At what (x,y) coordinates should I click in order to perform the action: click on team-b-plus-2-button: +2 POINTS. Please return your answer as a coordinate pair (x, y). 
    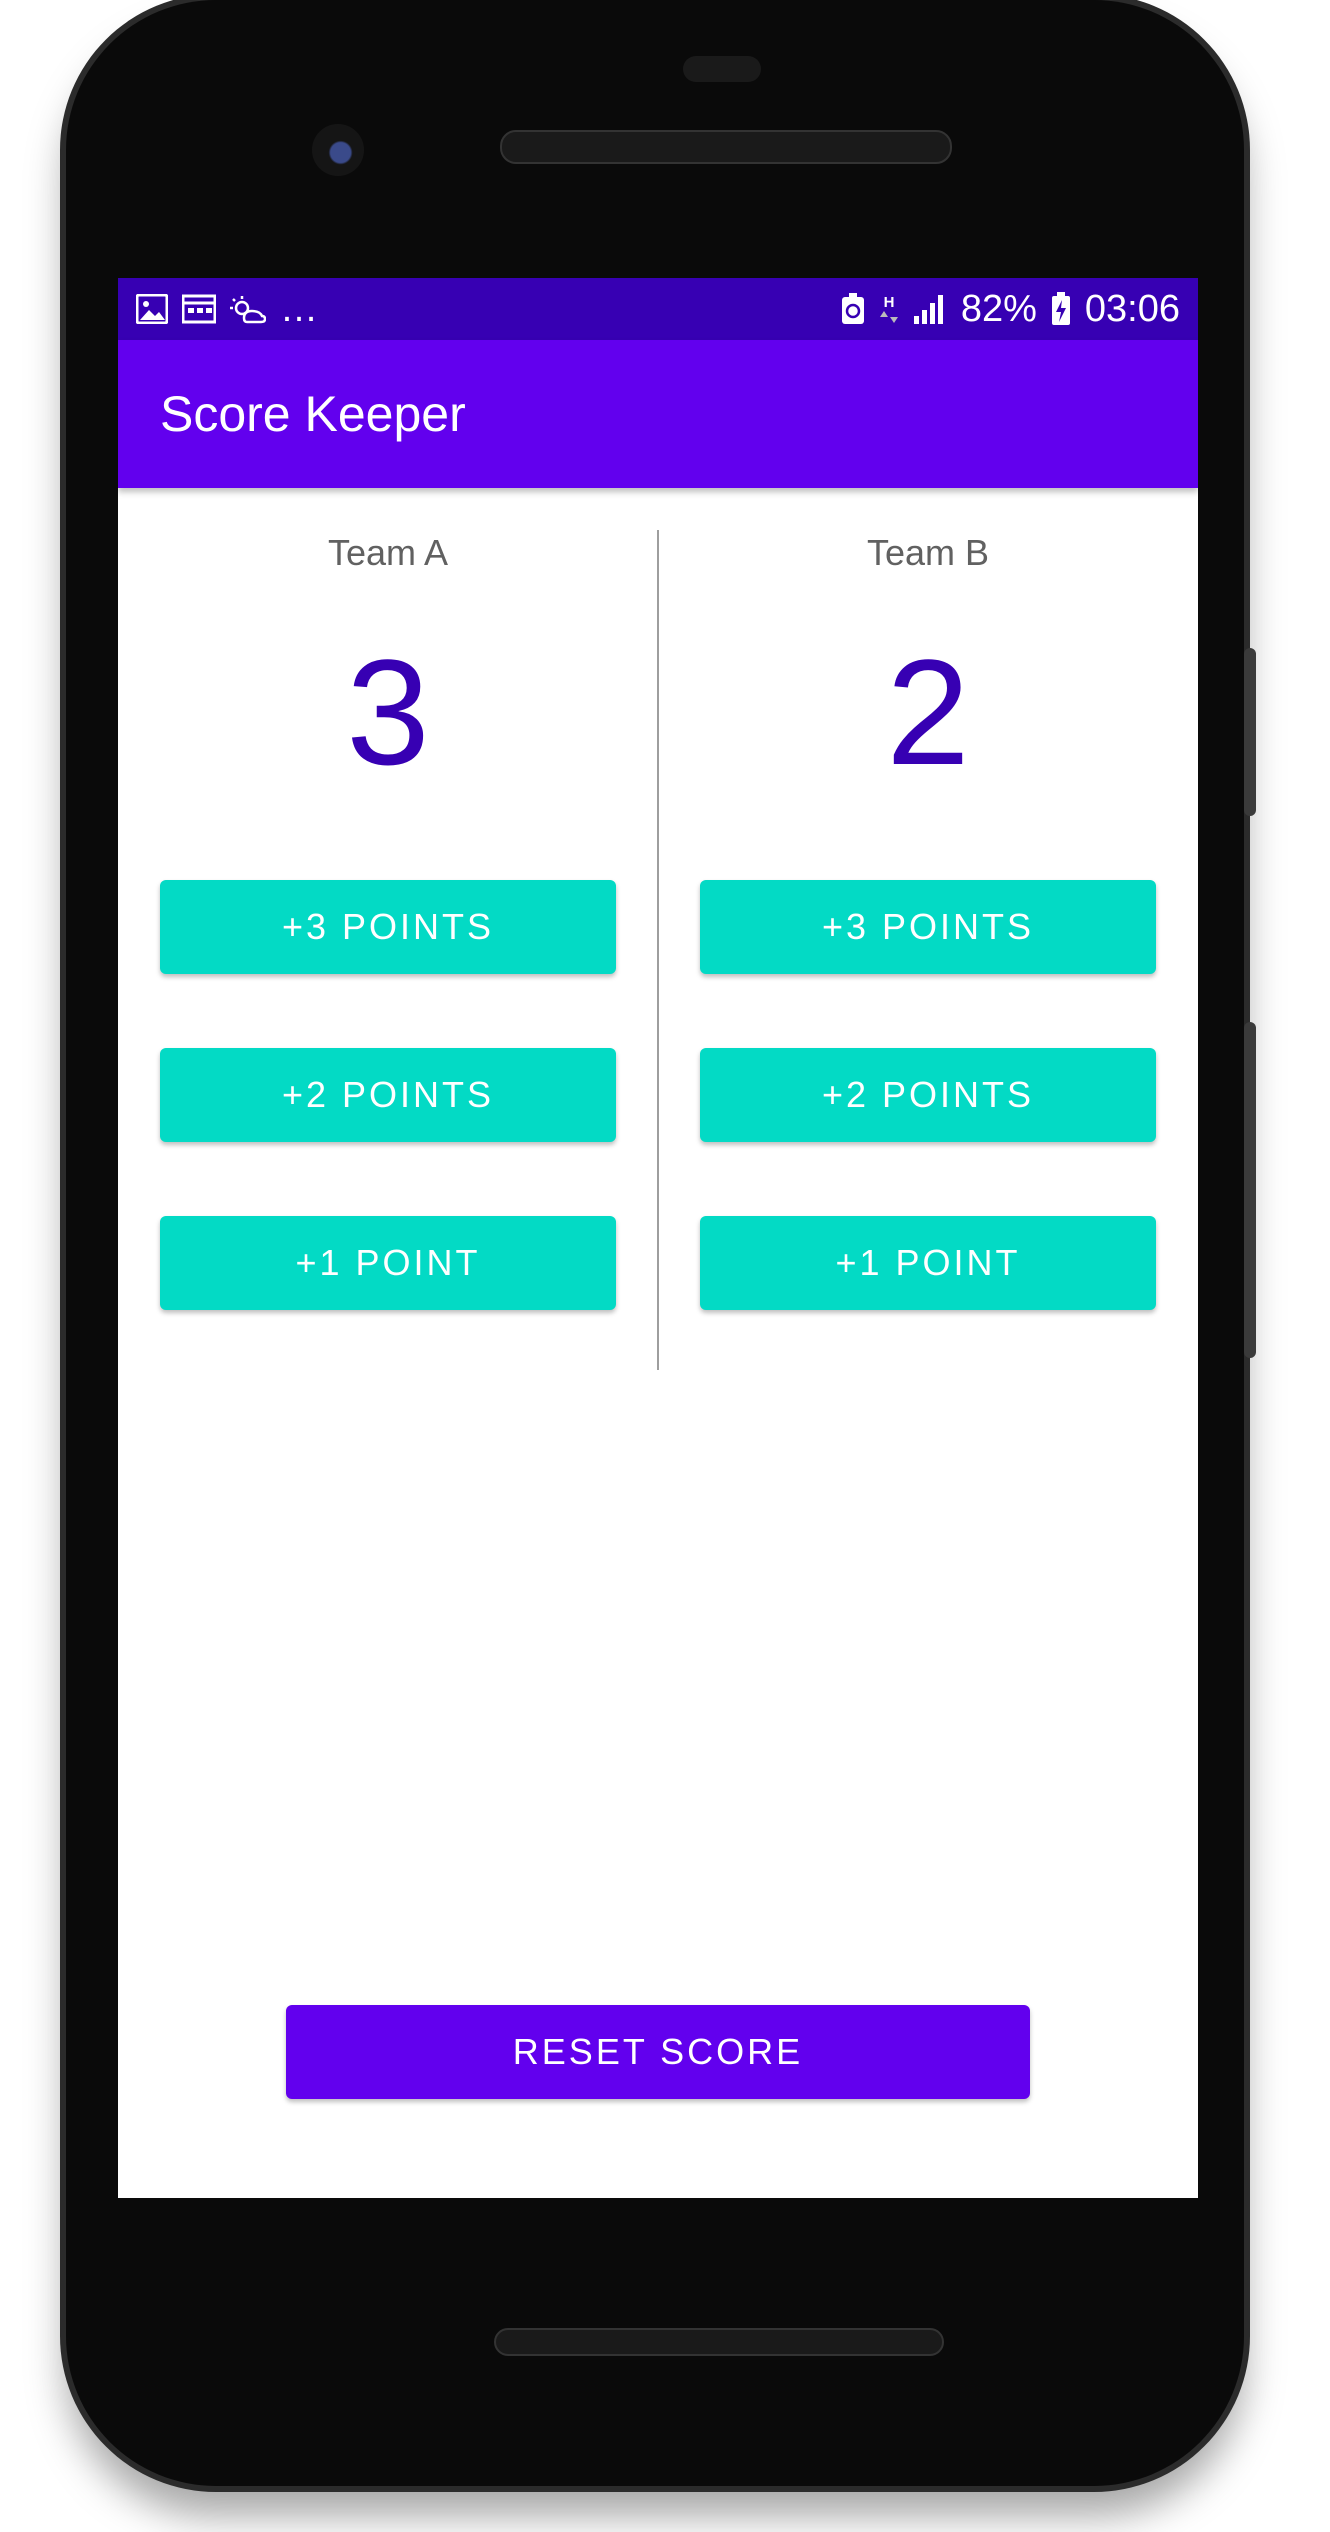
    Looking at the image, I should click on (928, 1095).